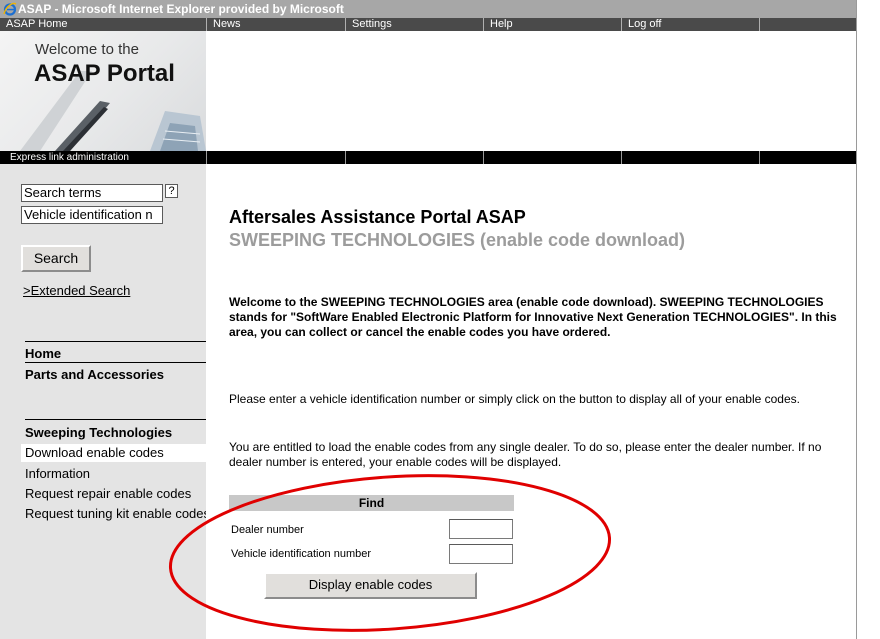 This screenshot has height=639, width=880. What do you see at coordinates (98, 432) in the screenshot?
I see `sidebar-item-sweeping-technologies: Sweeping Technologies` at bounding box center [98, 432].